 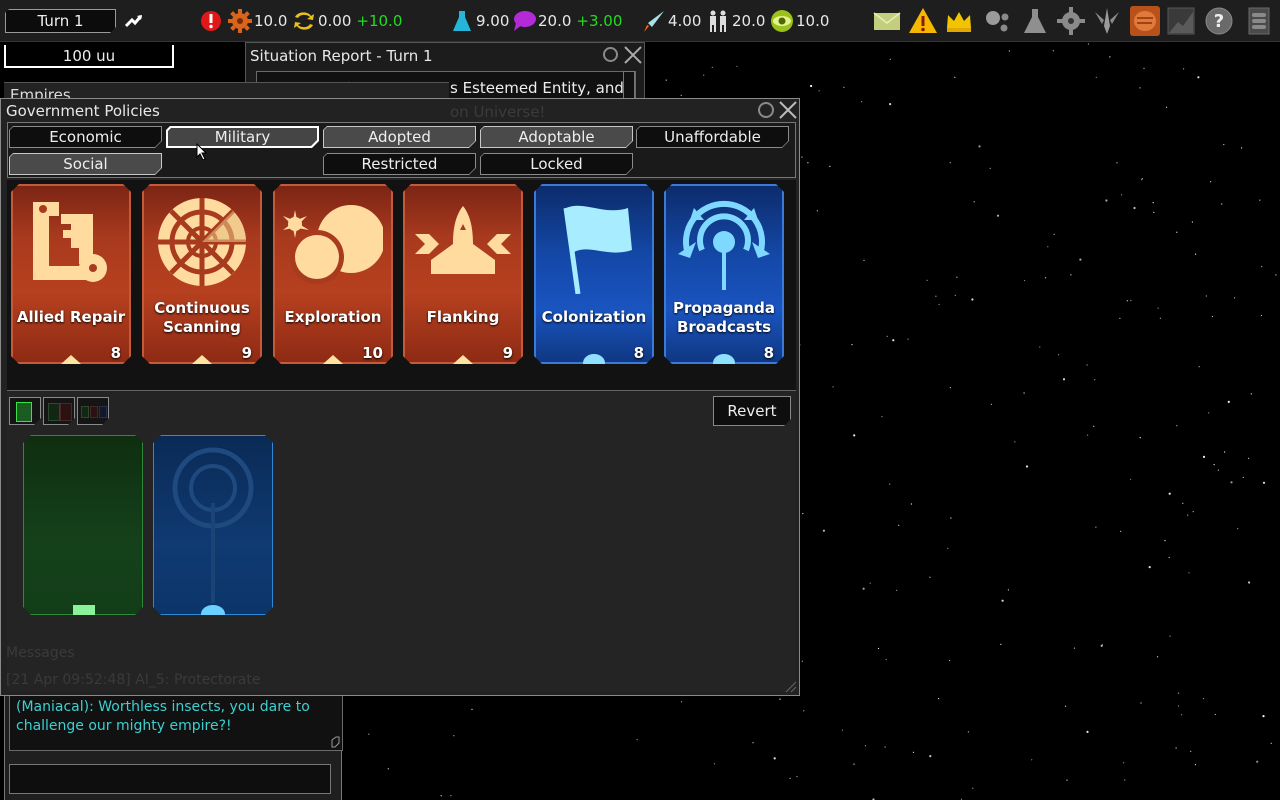 What do you see at coordinates (304, 21) in the screenshot?
I see `influence-icon` at bounding box center [304, 21].